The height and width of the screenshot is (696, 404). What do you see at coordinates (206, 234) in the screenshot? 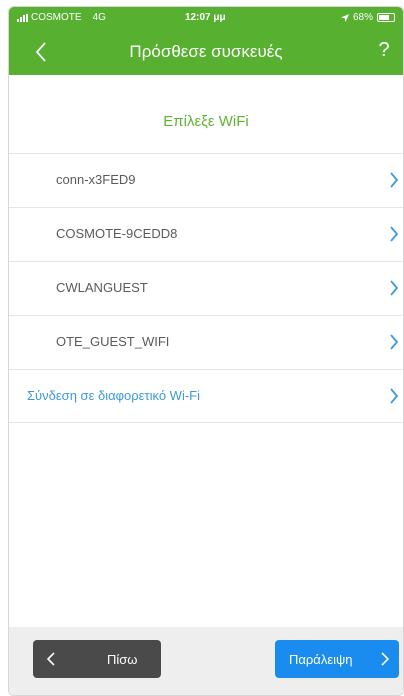
I see `wifi-network-item: COSMOTE-9CEDD8` at bounding box center [206, 234].